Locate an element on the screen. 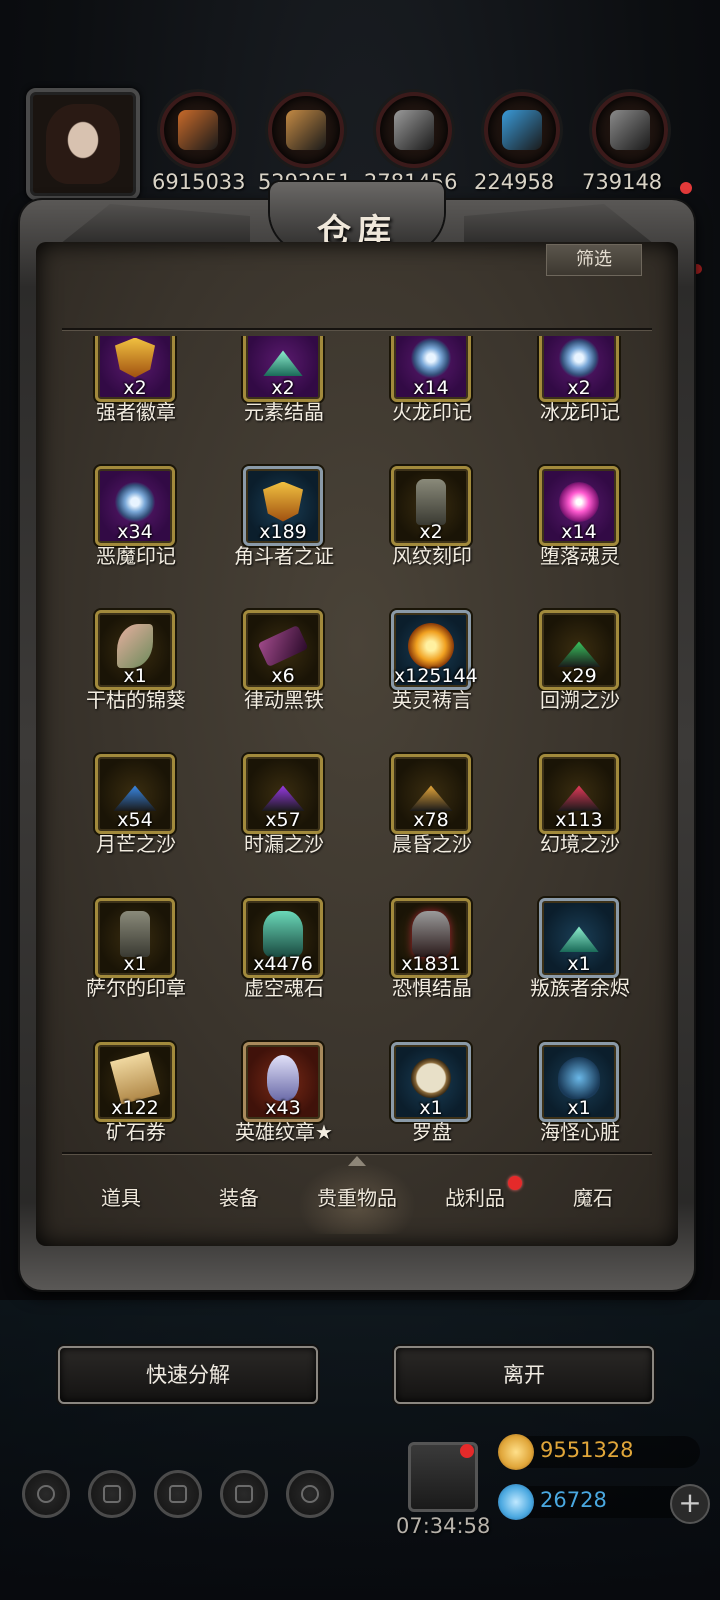 The image size is (720, 1600). item-slot: x189 is located at coordinates (283, 506).